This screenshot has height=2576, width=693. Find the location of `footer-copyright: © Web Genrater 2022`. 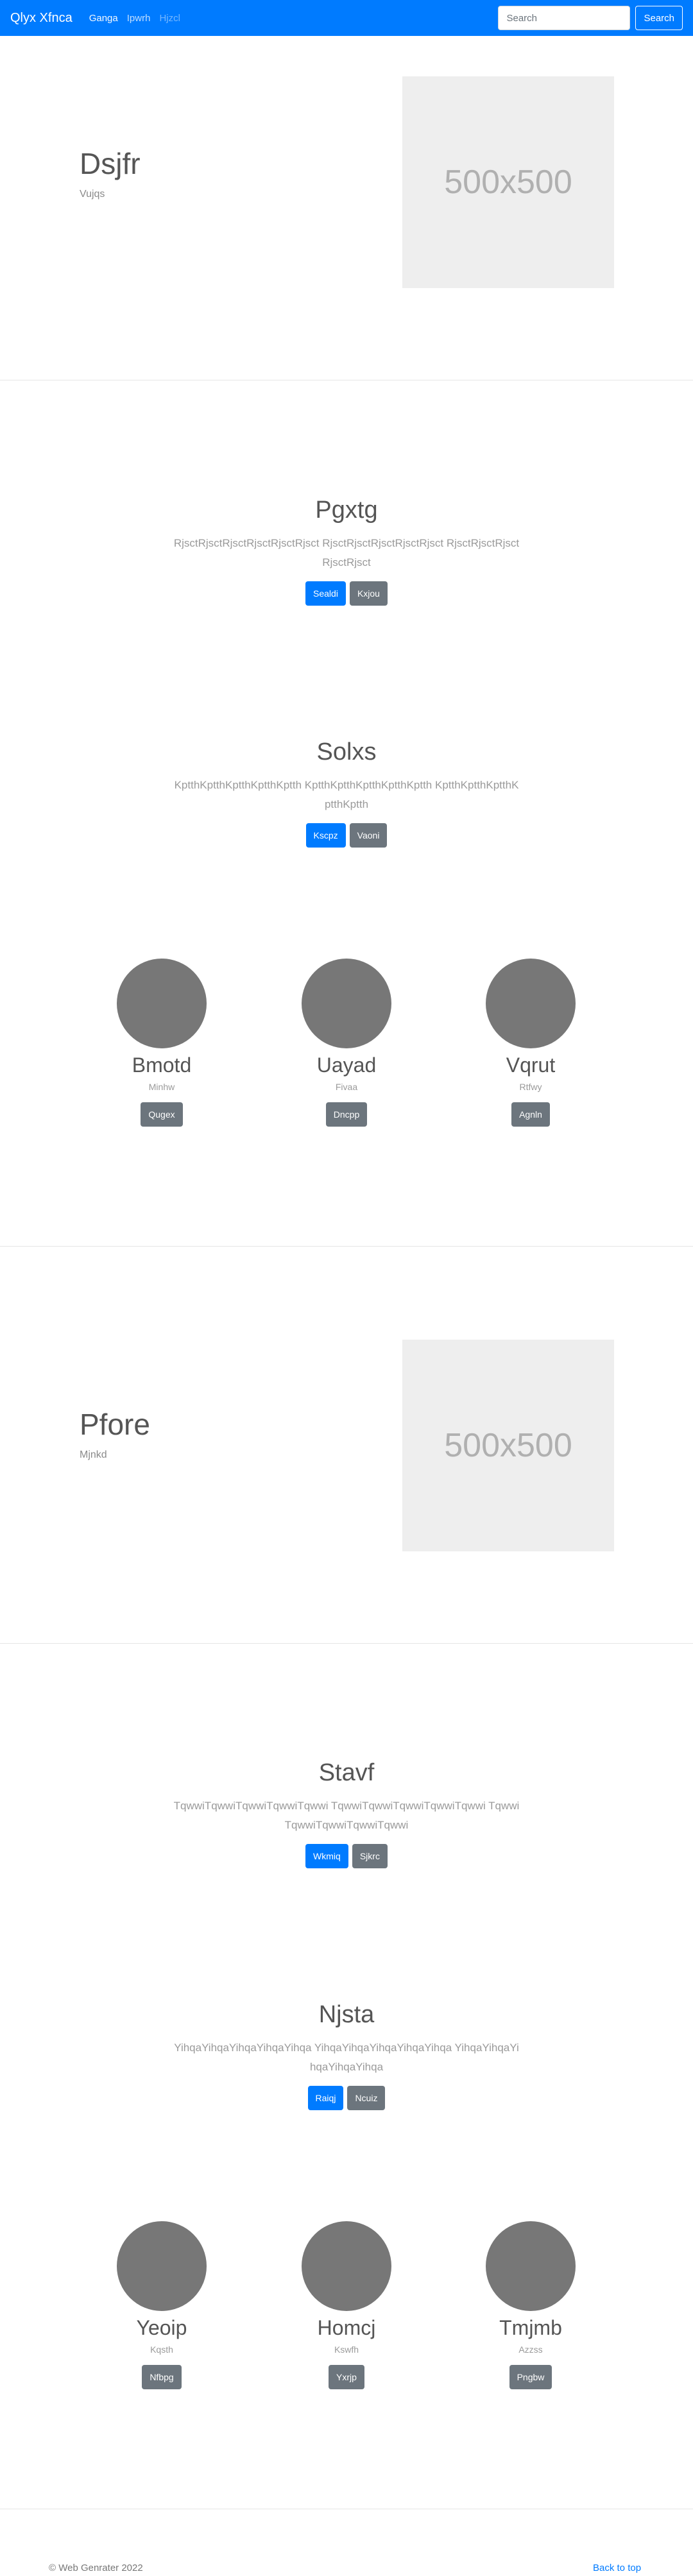

footer-copyright: © Web Genrater 2022 is located at coordinates (96, 2568).